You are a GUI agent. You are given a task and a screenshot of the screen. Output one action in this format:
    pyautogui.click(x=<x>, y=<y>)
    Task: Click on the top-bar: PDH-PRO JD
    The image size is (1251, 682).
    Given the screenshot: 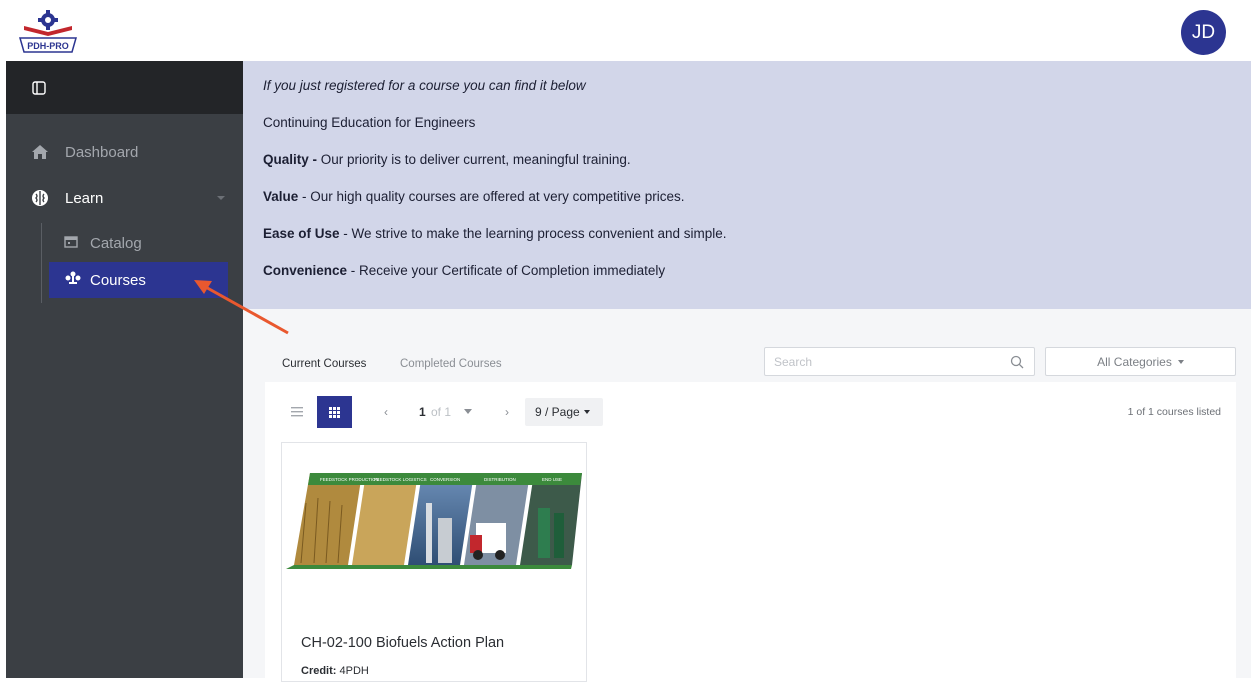 What is the action you would take?
    pyautogui.click(x=625, y=30)
    